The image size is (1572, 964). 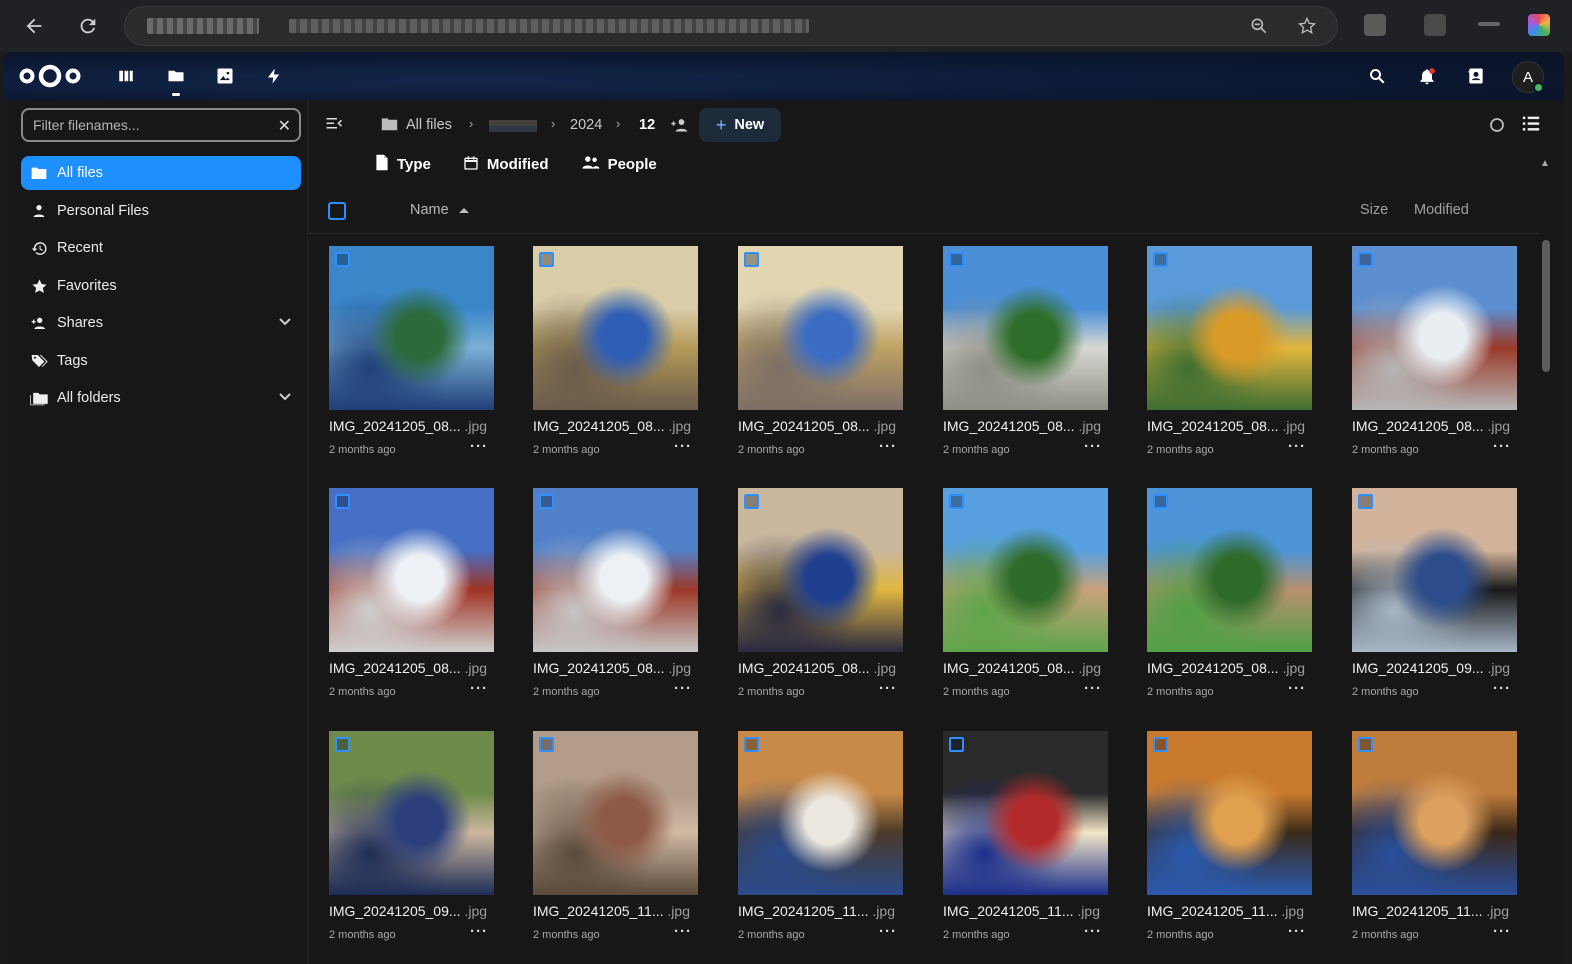 What do you see at coordinates (284, 126) in the screenshot?
I see `clear-filter-close-icon: ✕` at bounding box center [284, 126].